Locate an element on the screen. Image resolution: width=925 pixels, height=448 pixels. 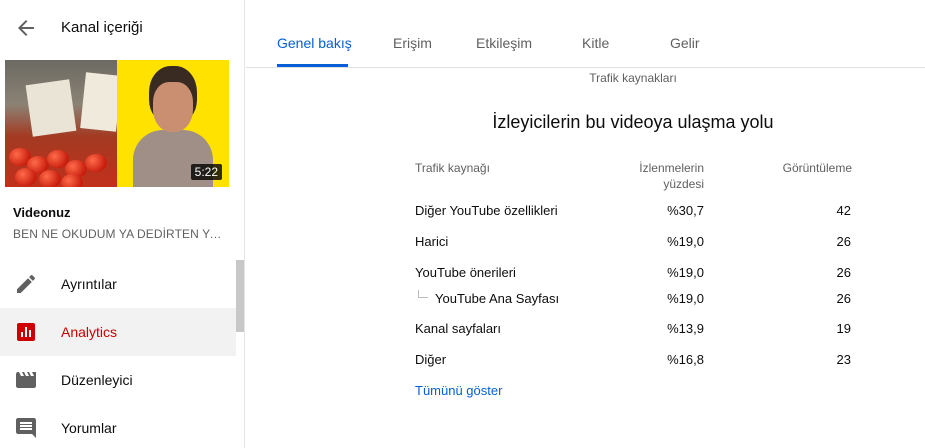
sidebar-scrollbar is located at coordinates (240, 296).